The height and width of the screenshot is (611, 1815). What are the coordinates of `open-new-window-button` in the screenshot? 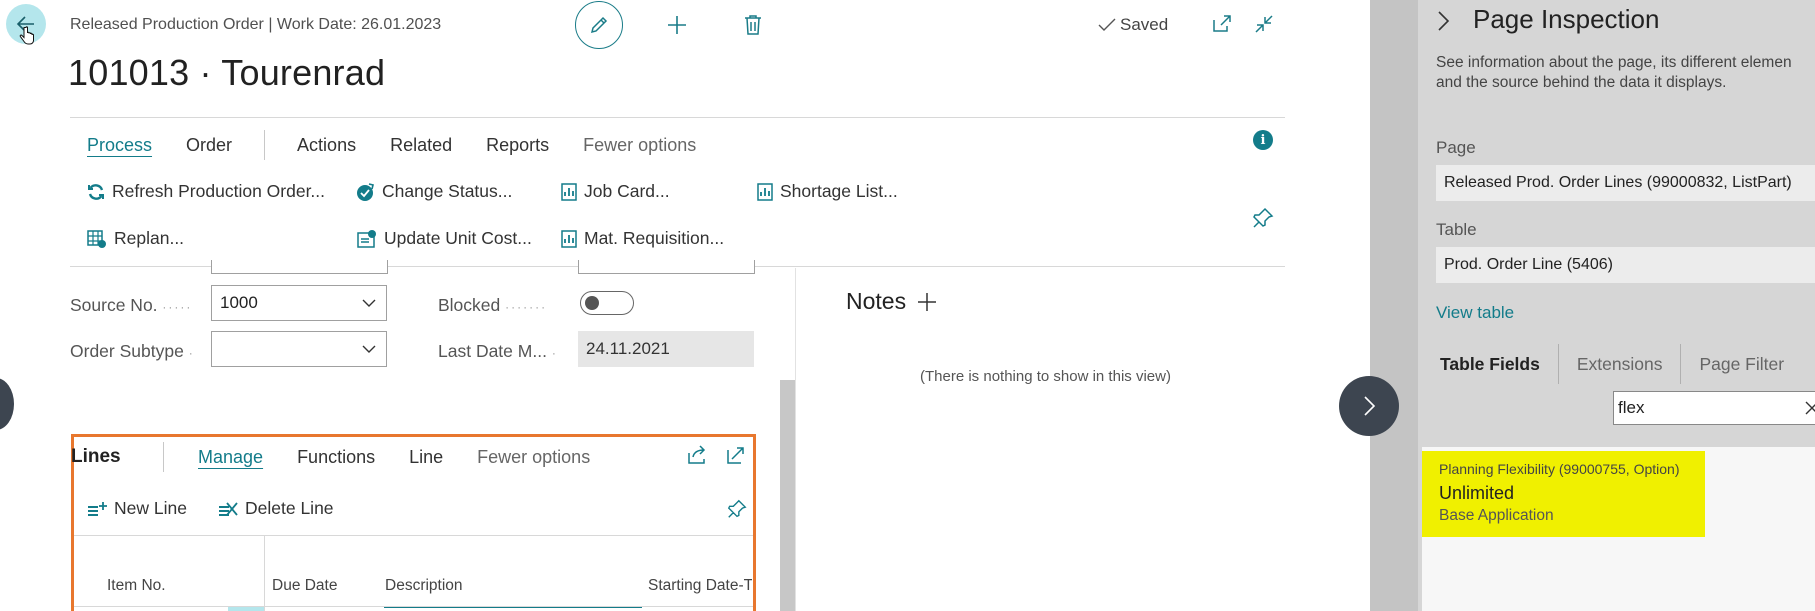 It's located at (1222, 24).